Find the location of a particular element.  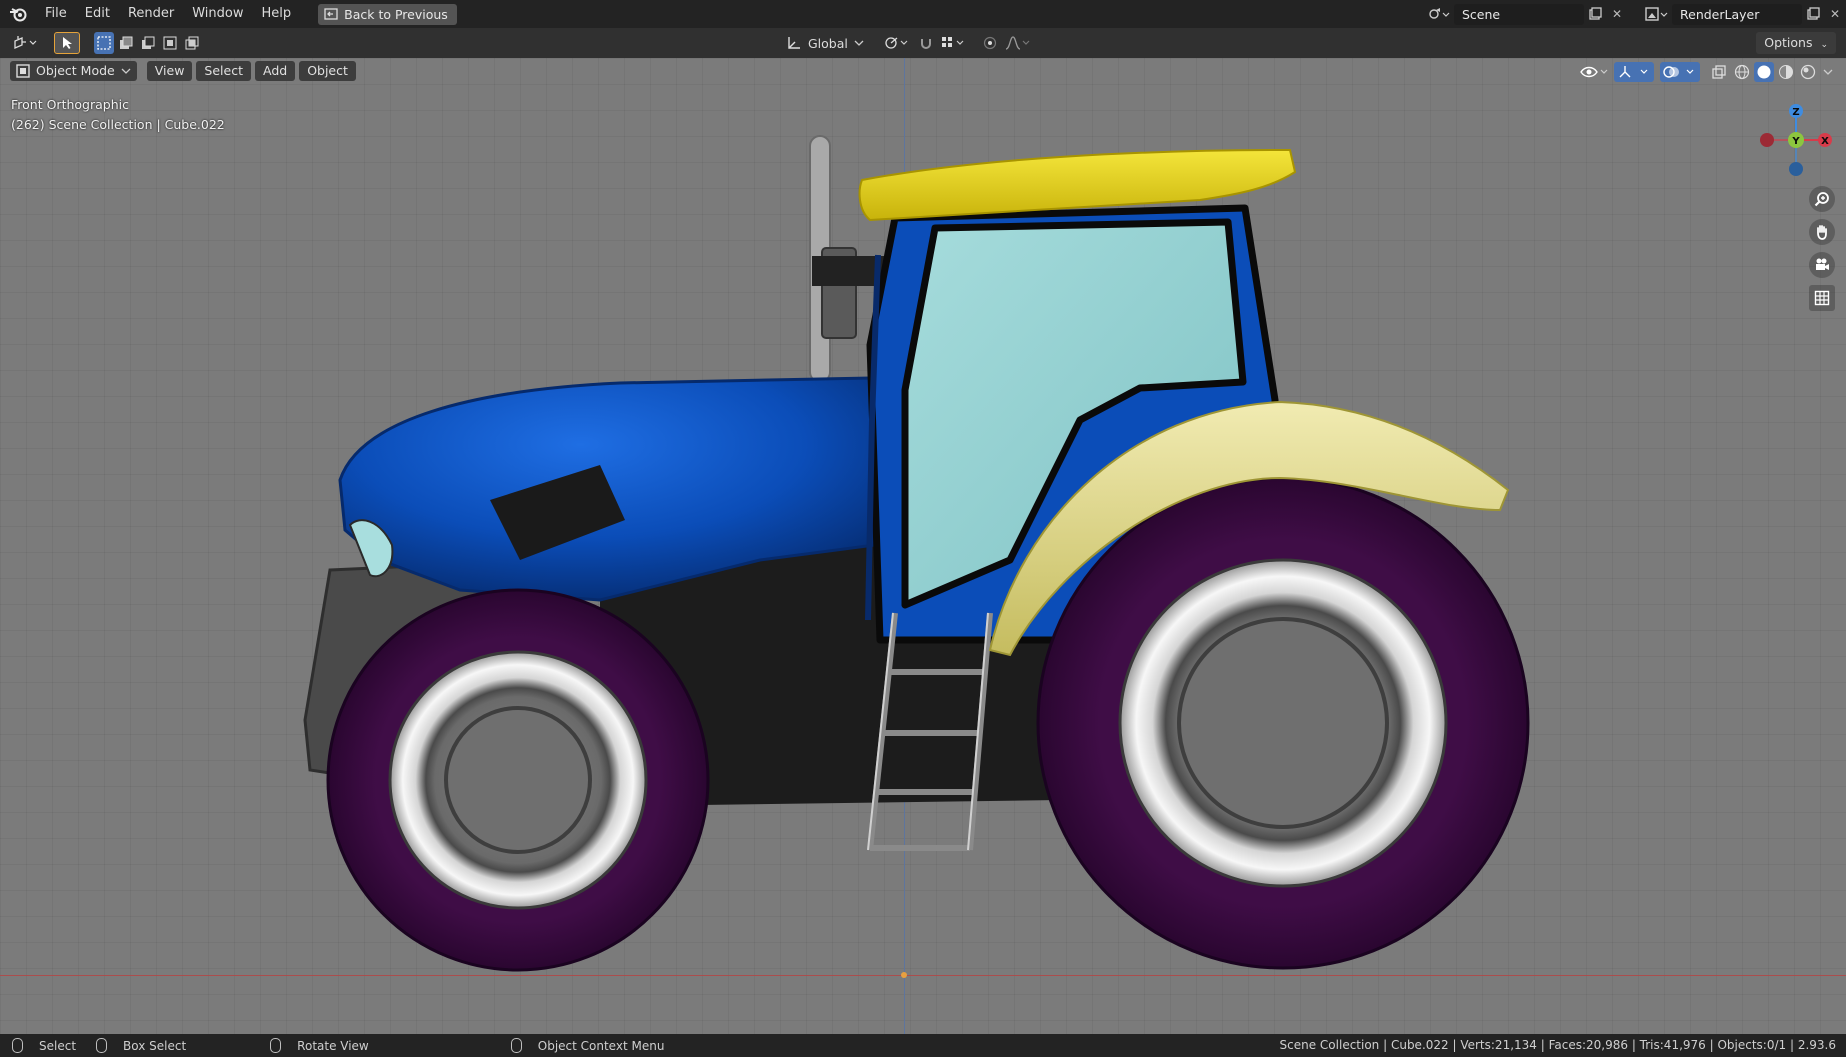

collection-info-label: (262) Scene Collection | Cube.022 is located at coordinates (118, 124).